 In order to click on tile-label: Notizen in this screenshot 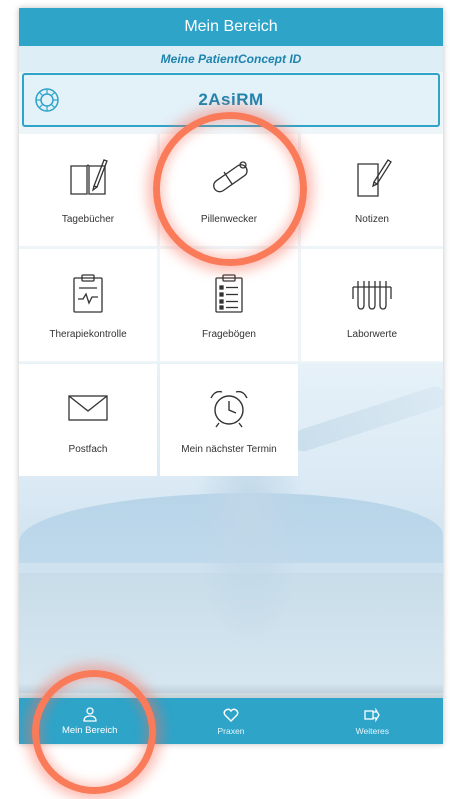, I will do `click(372, 219)`.